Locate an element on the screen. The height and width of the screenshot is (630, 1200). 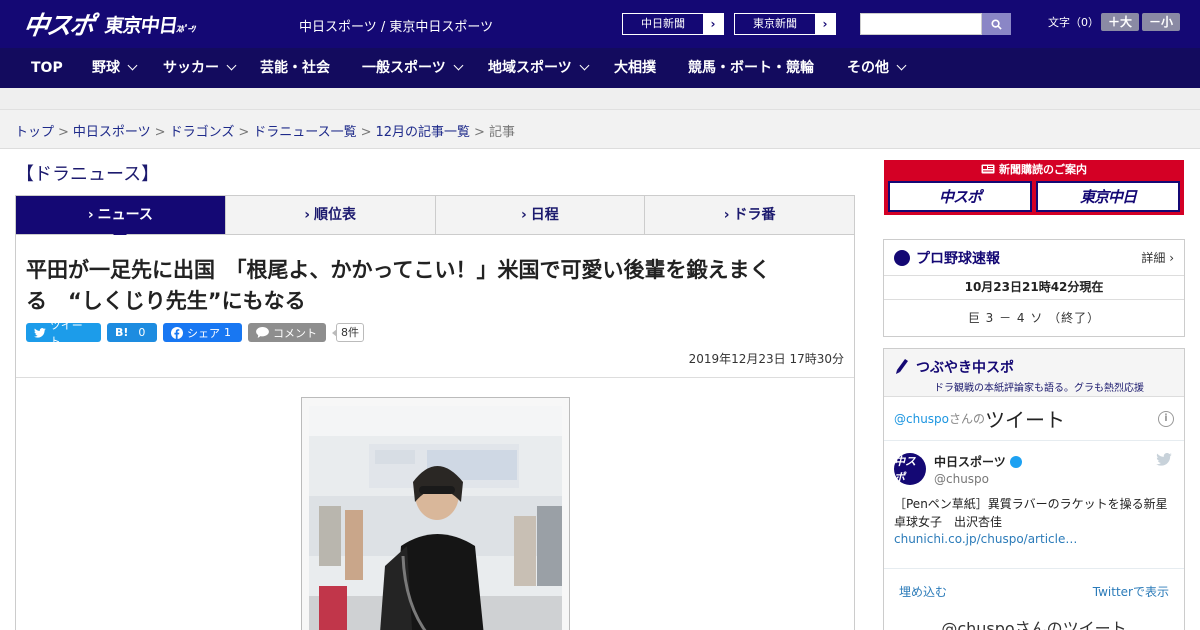
tweet-button: ツイート is located at coordinates (63, 333).